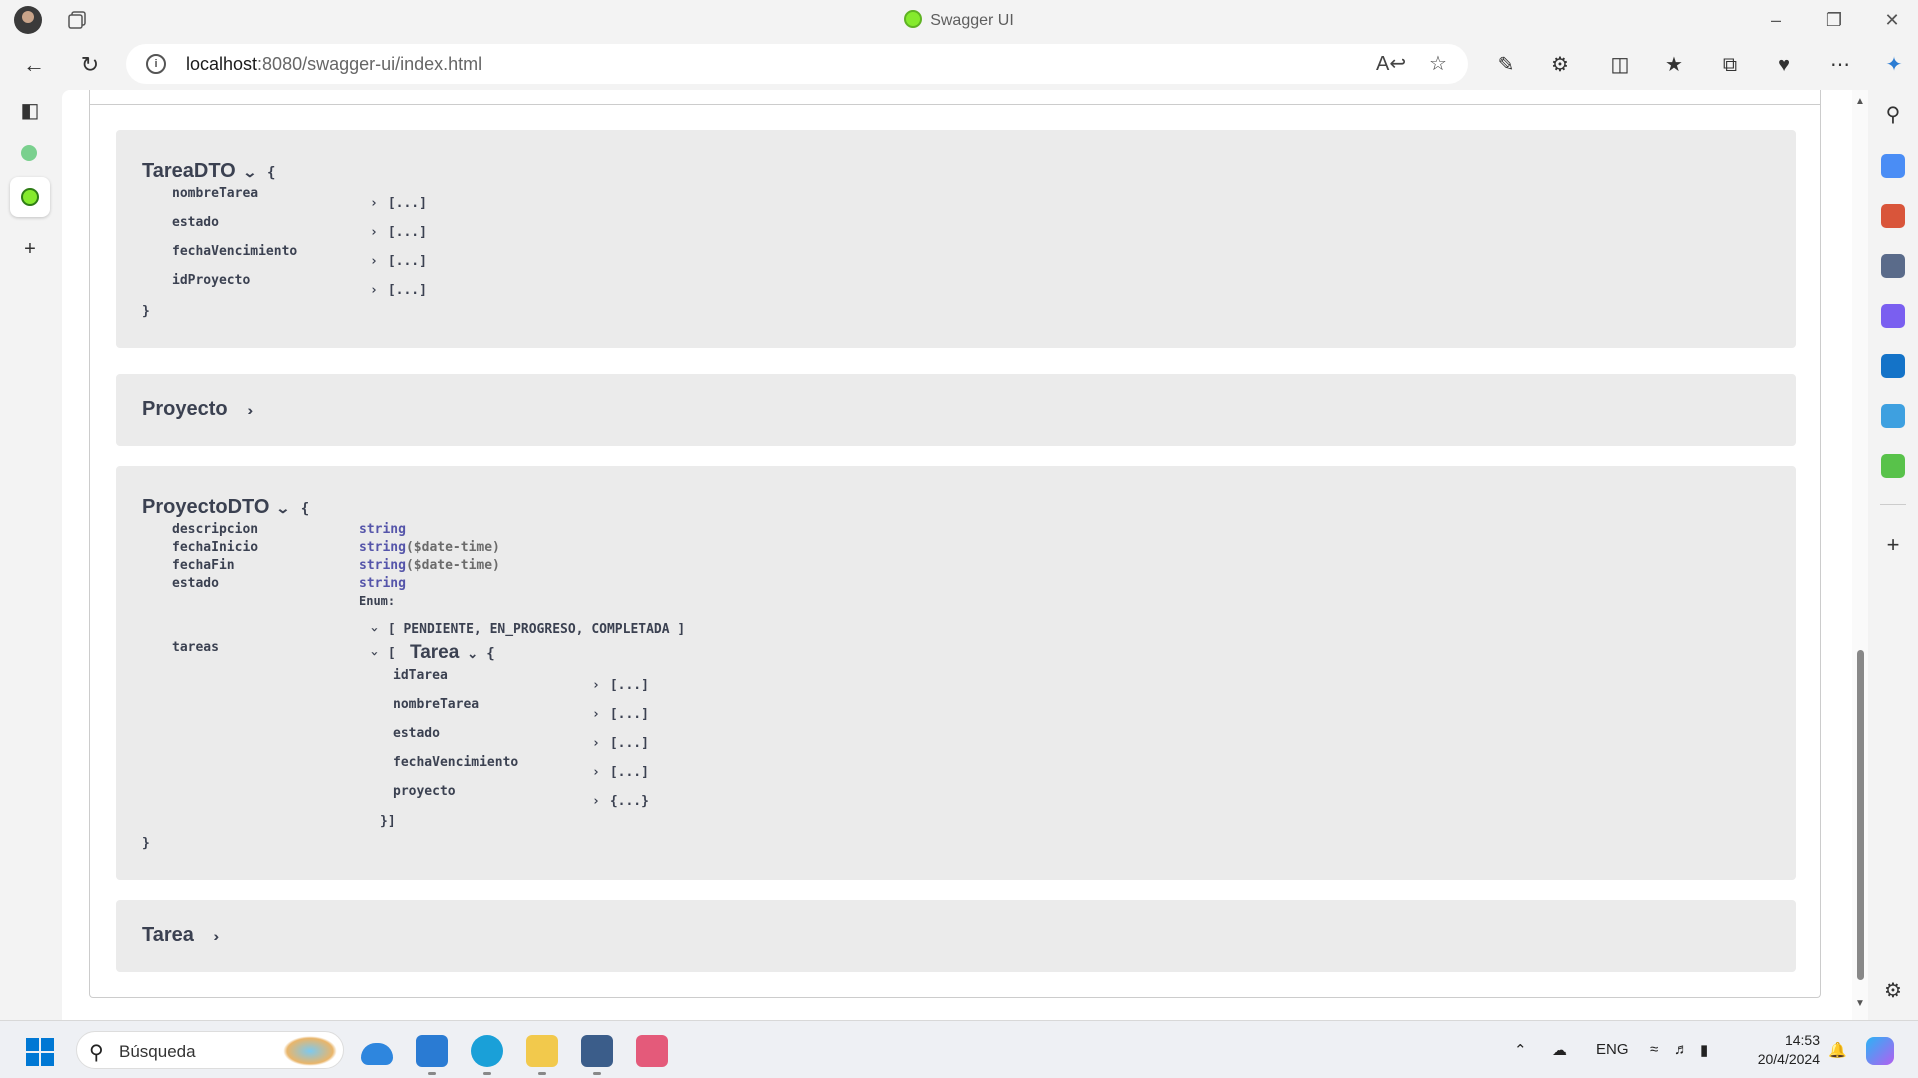 This screenshot has height=1078, width=1918. I want to click on model-title: ProyectoDTO ⌄ {, so click(225, 507).